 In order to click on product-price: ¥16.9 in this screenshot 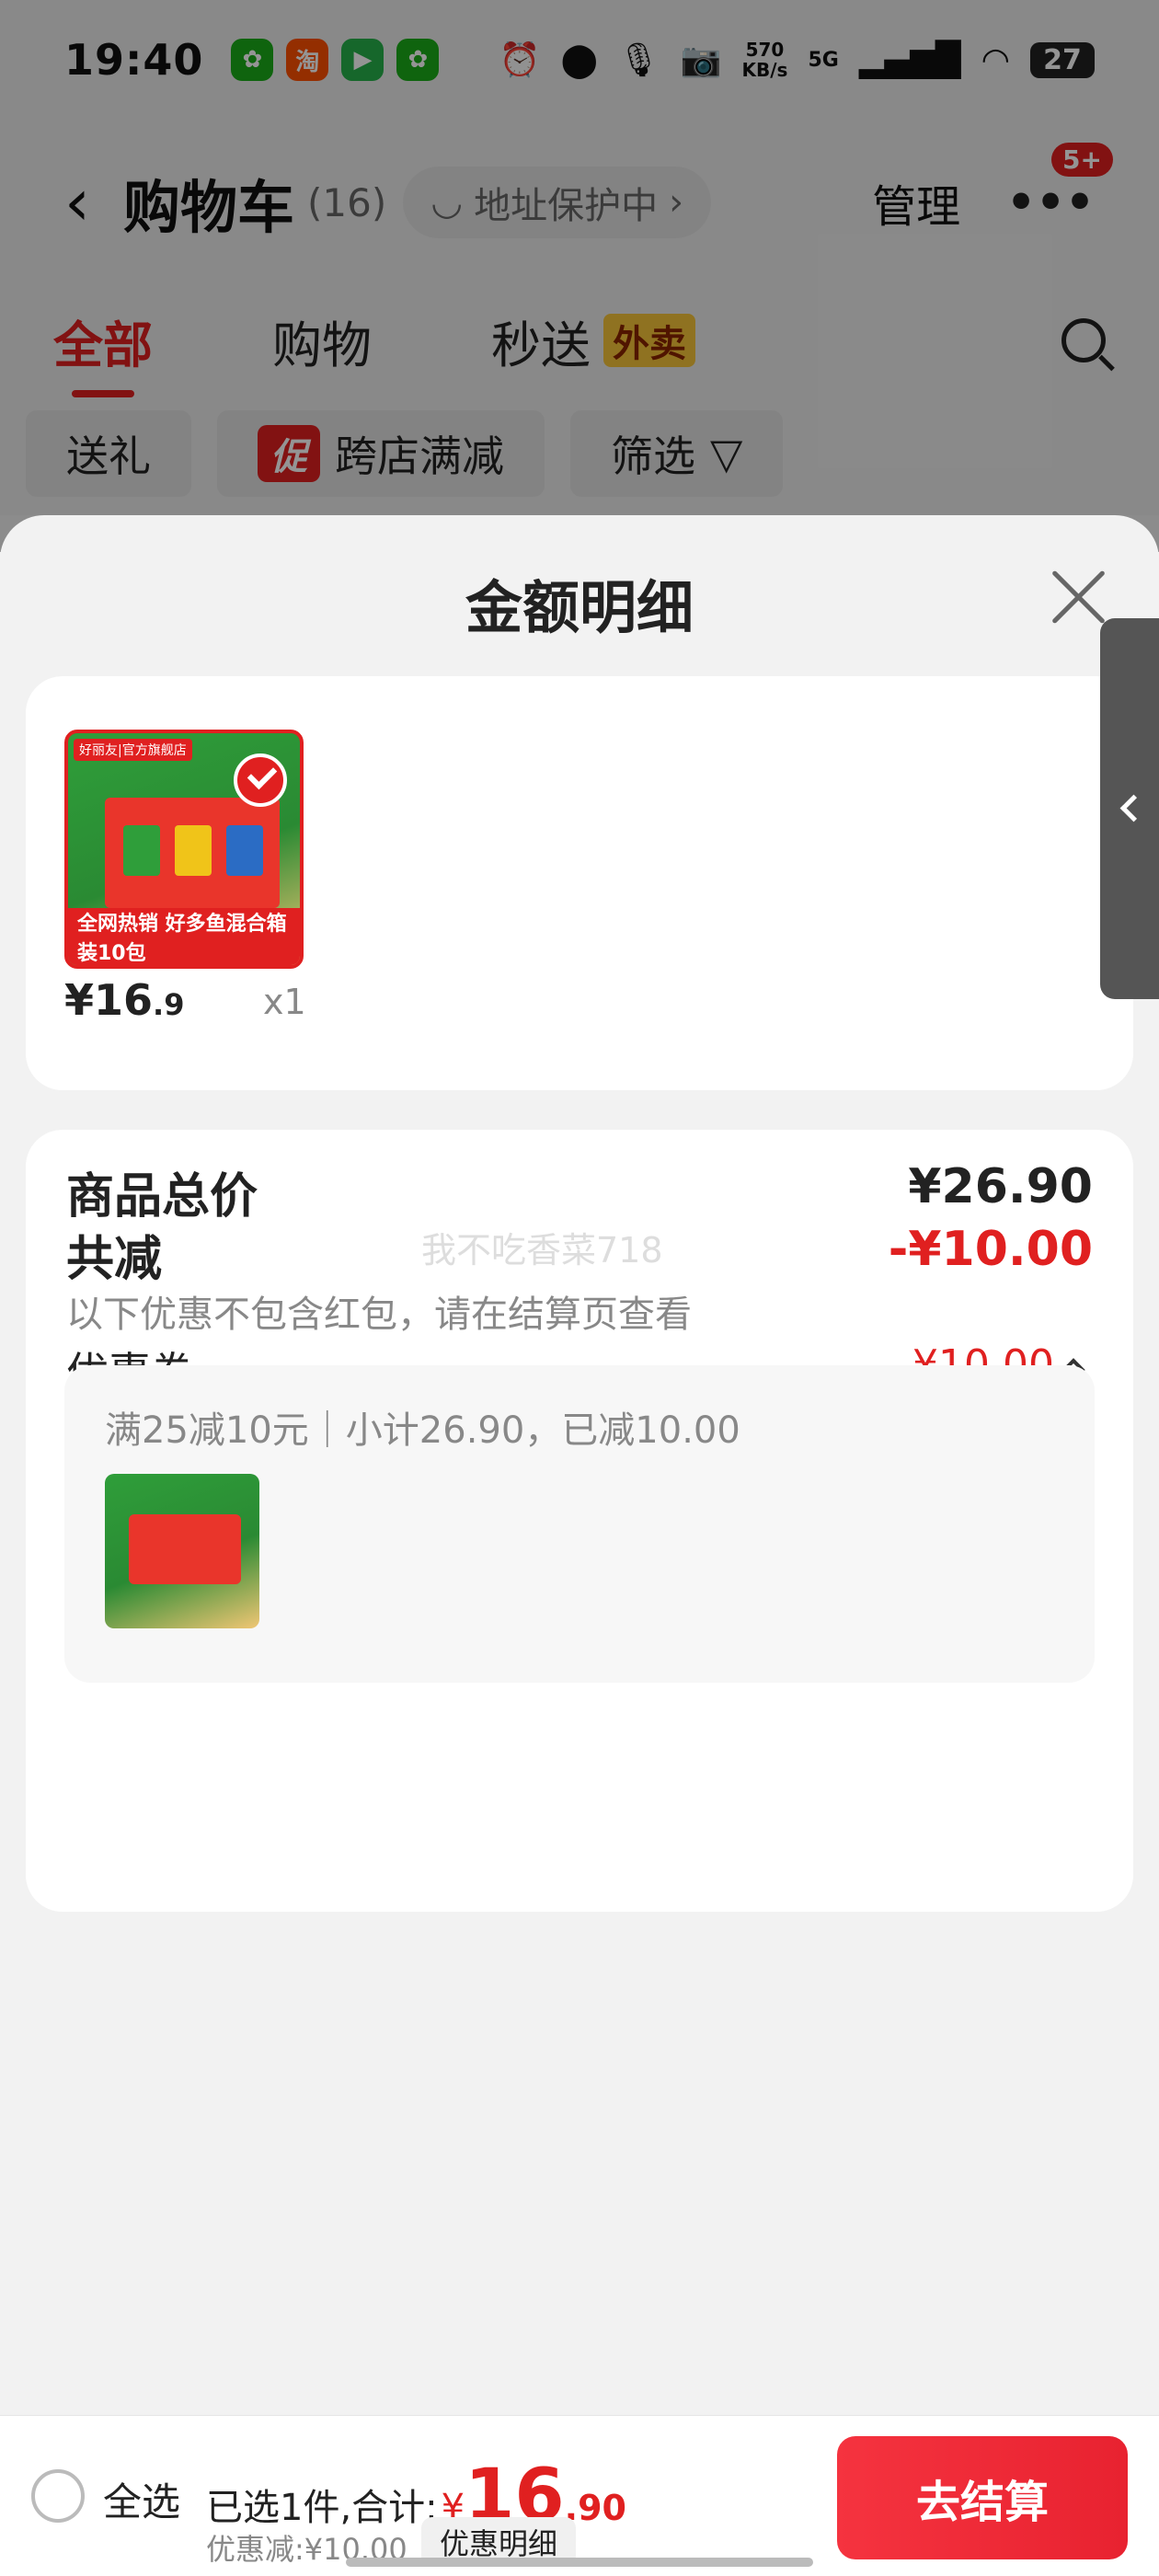, I will do `click(124, 1000)`.